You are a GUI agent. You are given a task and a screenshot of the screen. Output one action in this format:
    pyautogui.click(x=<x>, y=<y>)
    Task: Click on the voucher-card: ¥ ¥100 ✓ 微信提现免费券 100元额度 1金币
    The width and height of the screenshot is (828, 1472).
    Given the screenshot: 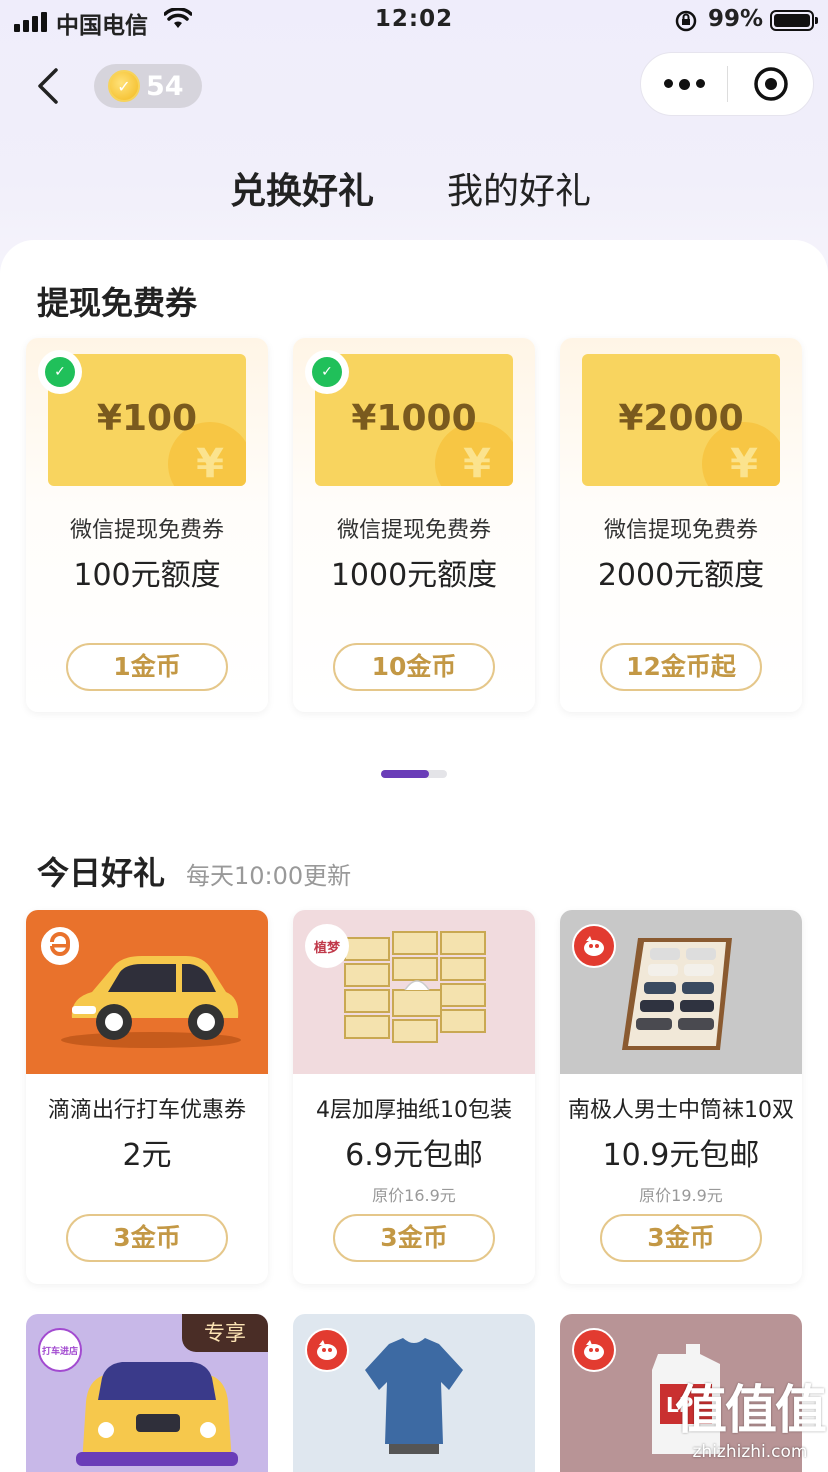 What is the action you would take?
    pyautogui.click(x=147, y=525)
    